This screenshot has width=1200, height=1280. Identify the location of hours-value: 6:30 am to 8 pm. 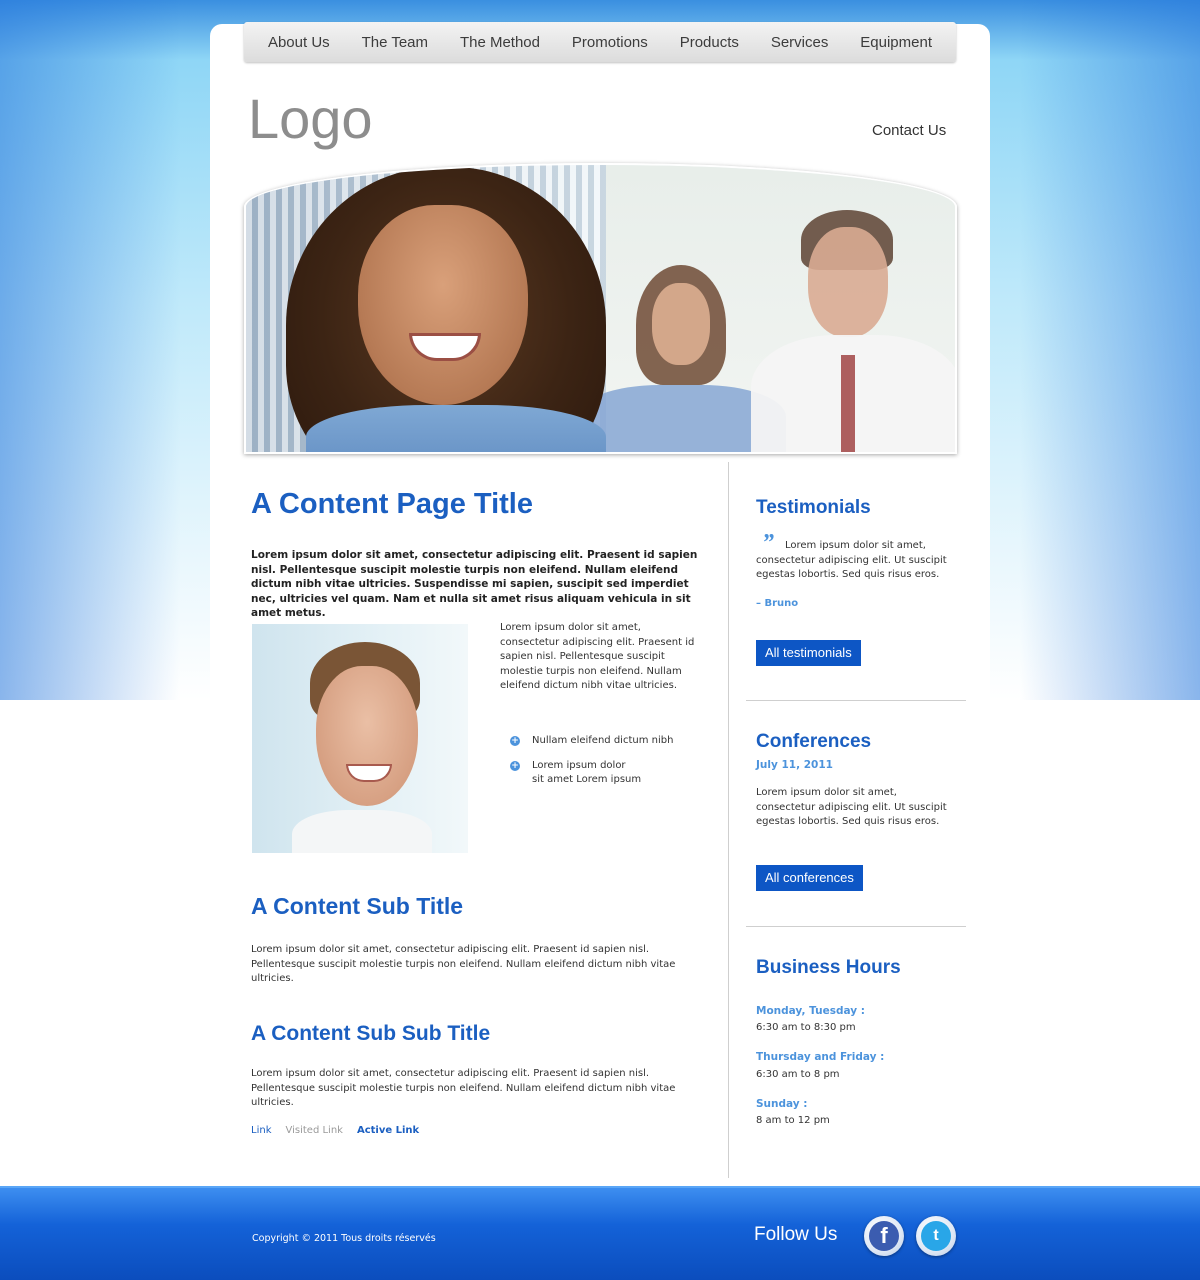
(798, 1074).